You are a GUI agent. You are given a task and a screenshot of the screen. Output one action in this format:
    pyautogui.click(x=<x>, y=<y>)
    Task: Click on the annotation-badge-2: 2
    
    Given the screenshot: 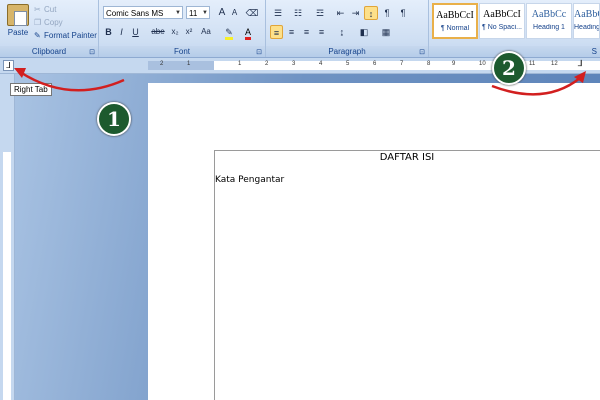 What is the action you would take?
    pyautogui.click(x=509, y=68)
    